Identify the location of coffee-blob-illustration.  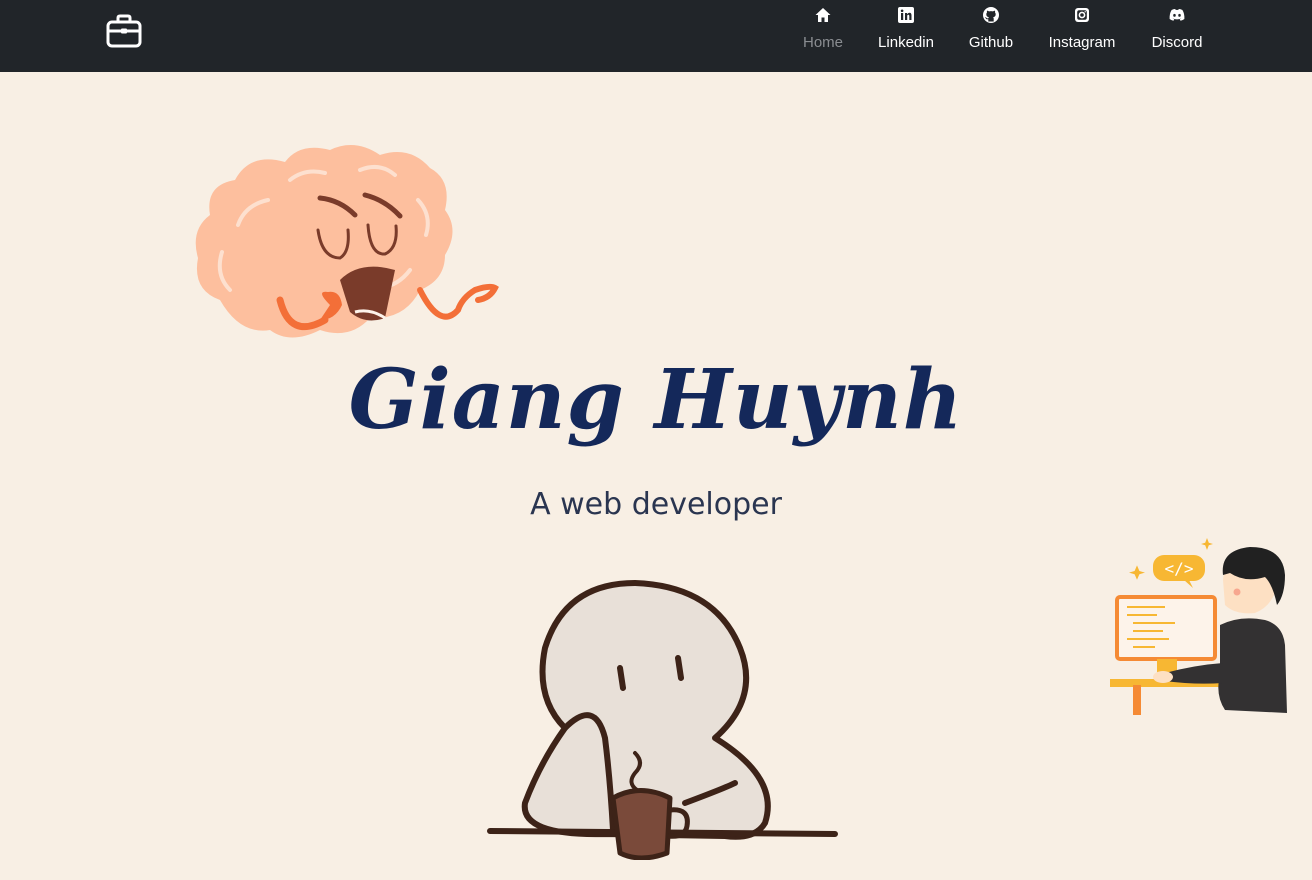
(662, 720).